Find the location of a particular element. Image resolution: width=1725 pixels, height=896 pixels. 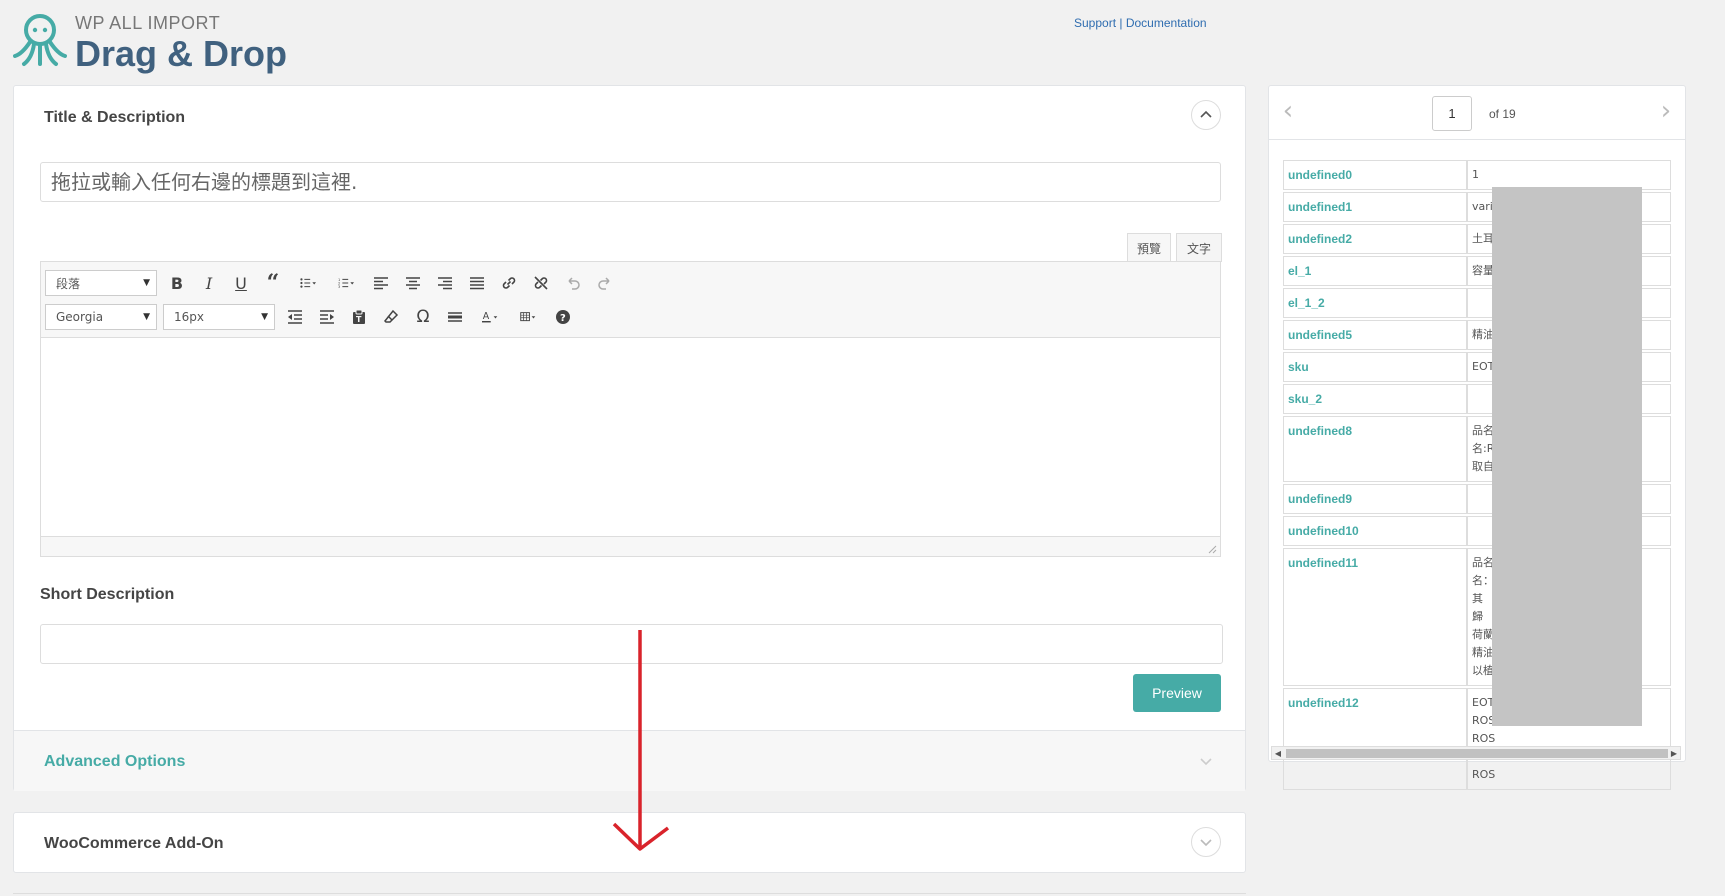

advanced-options-title: Advanced Options is located at coordinates (114, 762).